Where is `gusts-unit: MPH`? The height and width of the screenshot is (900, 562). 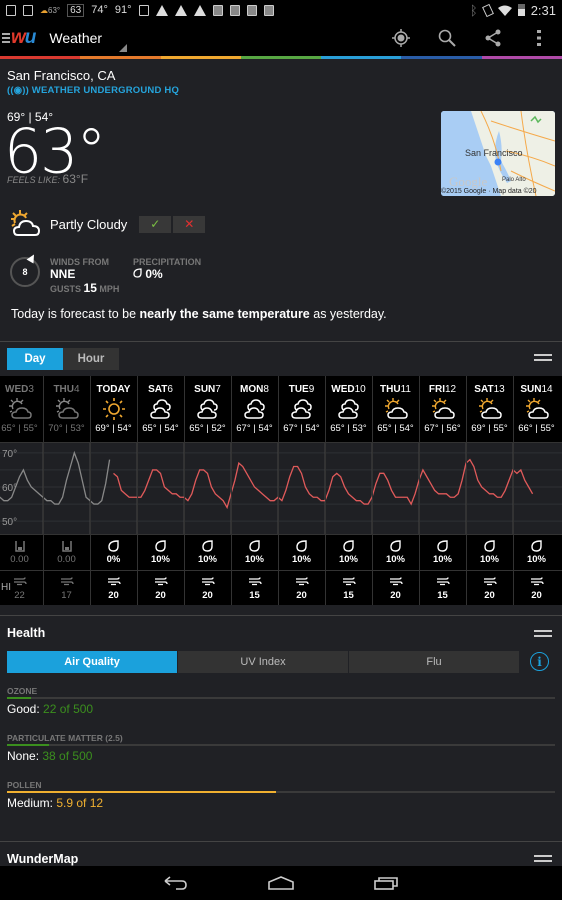
gusts-unit: MPH is located at coordinates (109, 289).